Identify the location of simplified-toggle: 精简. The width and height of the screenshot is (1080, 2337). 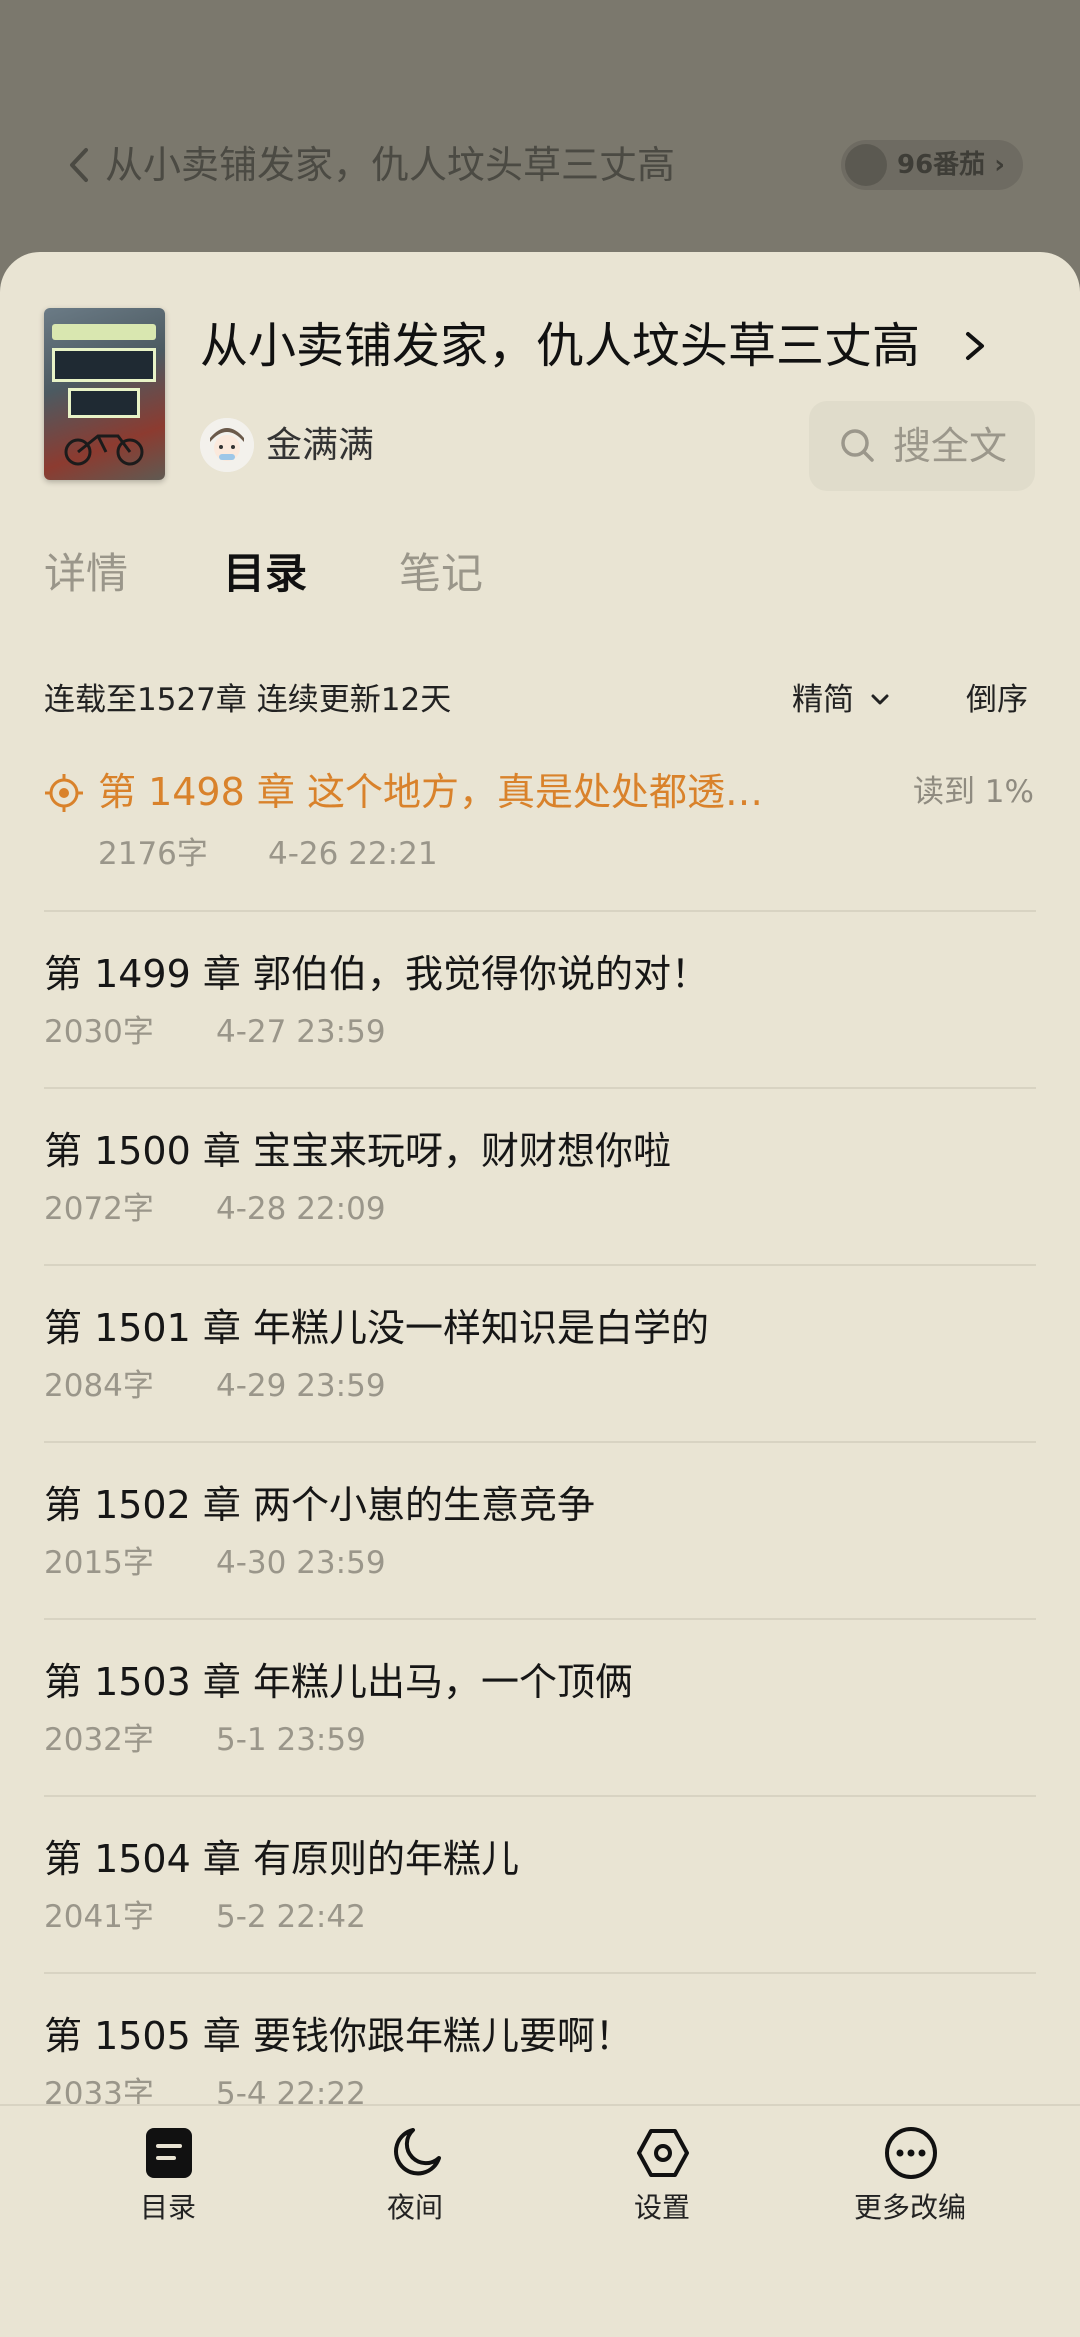
(823, 700).